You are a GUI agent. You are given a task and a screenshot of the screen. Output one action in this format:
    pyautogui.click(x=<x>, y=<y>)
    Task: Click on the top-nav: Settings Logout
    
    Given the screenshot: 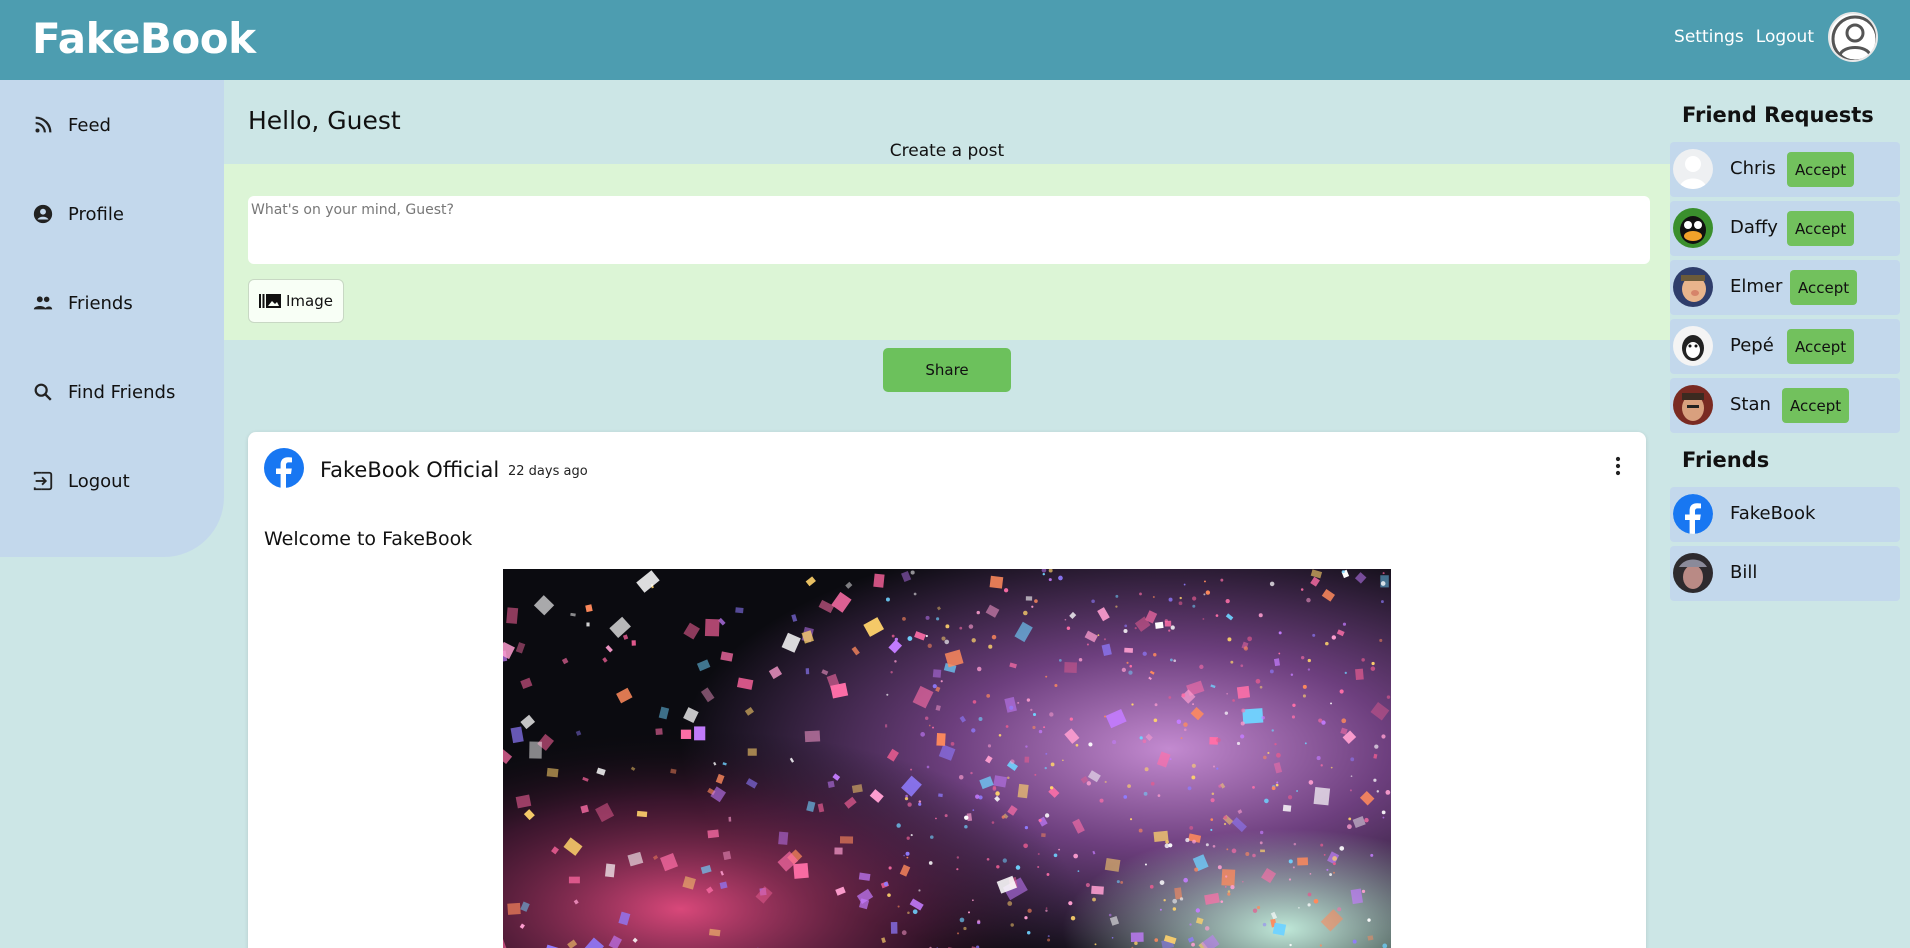 What is the action you would take?
    pyautogui.click(x=1770, y=37)
    